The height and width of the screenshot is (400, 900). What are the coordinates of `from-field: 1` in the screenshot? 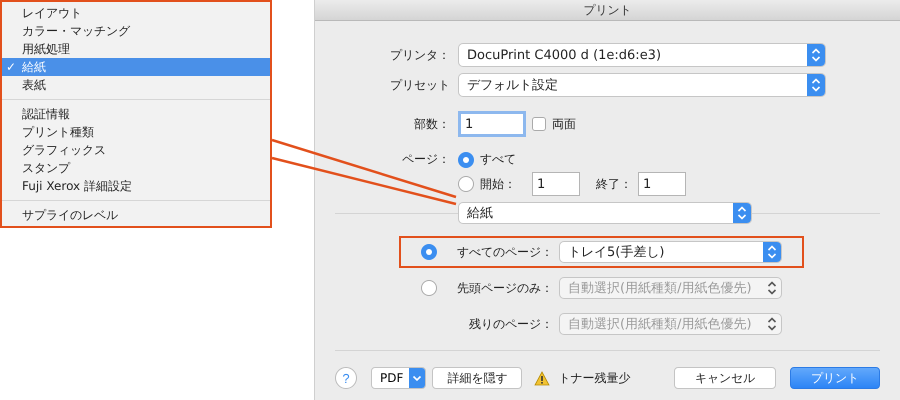 It's located at (556, 184).